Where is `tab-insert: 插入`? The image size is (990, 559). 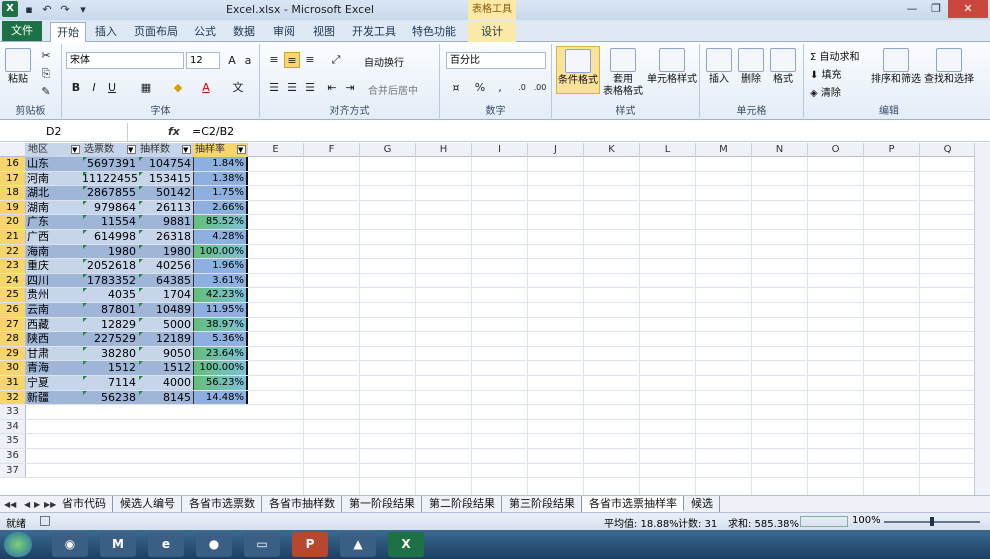 tab-insert: 插入 is located at coordinates (106, 32).